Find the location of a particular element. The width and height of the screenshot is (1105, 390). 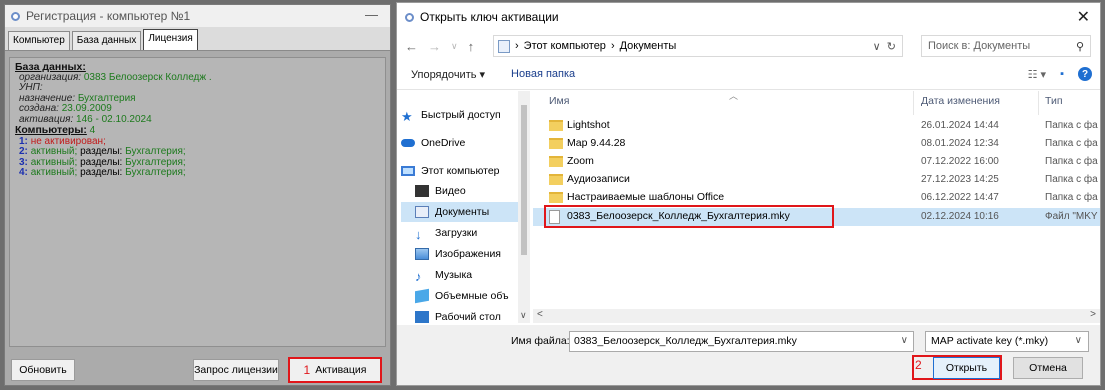

star-icon: ★ is located at coordinates (407, 116).